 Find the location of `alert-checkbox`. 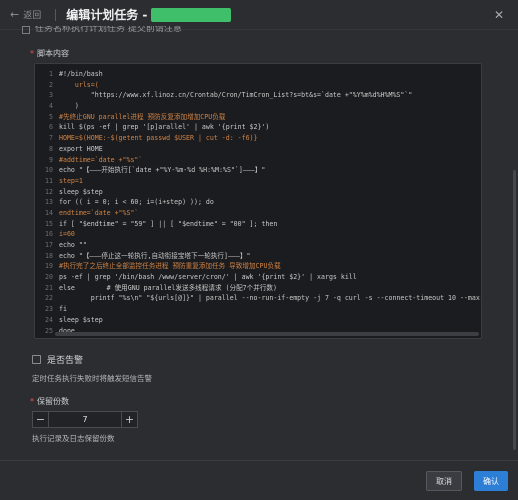

alert-checkbox is located at coordinates (36, 359).